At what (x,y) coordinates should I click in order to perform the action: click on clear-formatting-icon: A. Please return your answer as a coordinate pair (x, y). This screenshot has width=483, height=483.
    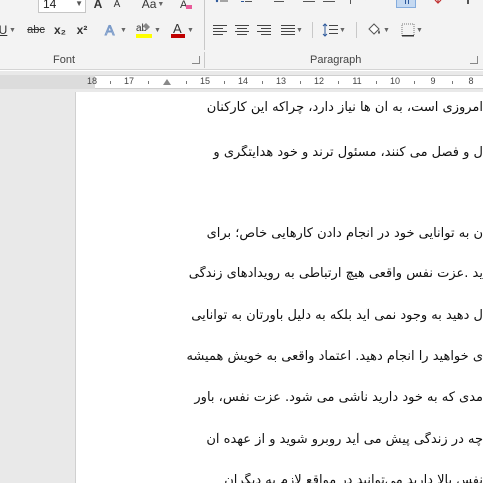
    Looking at the image, I should click on (186, 5).